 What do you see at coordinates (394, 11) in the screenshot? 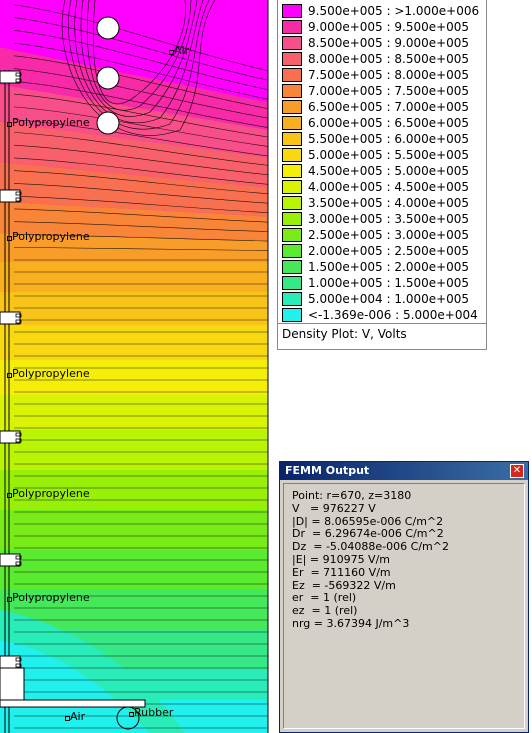
I see `legend-label: 9.500e+005 : >1.000e+006` at bounding box center [394, 11].